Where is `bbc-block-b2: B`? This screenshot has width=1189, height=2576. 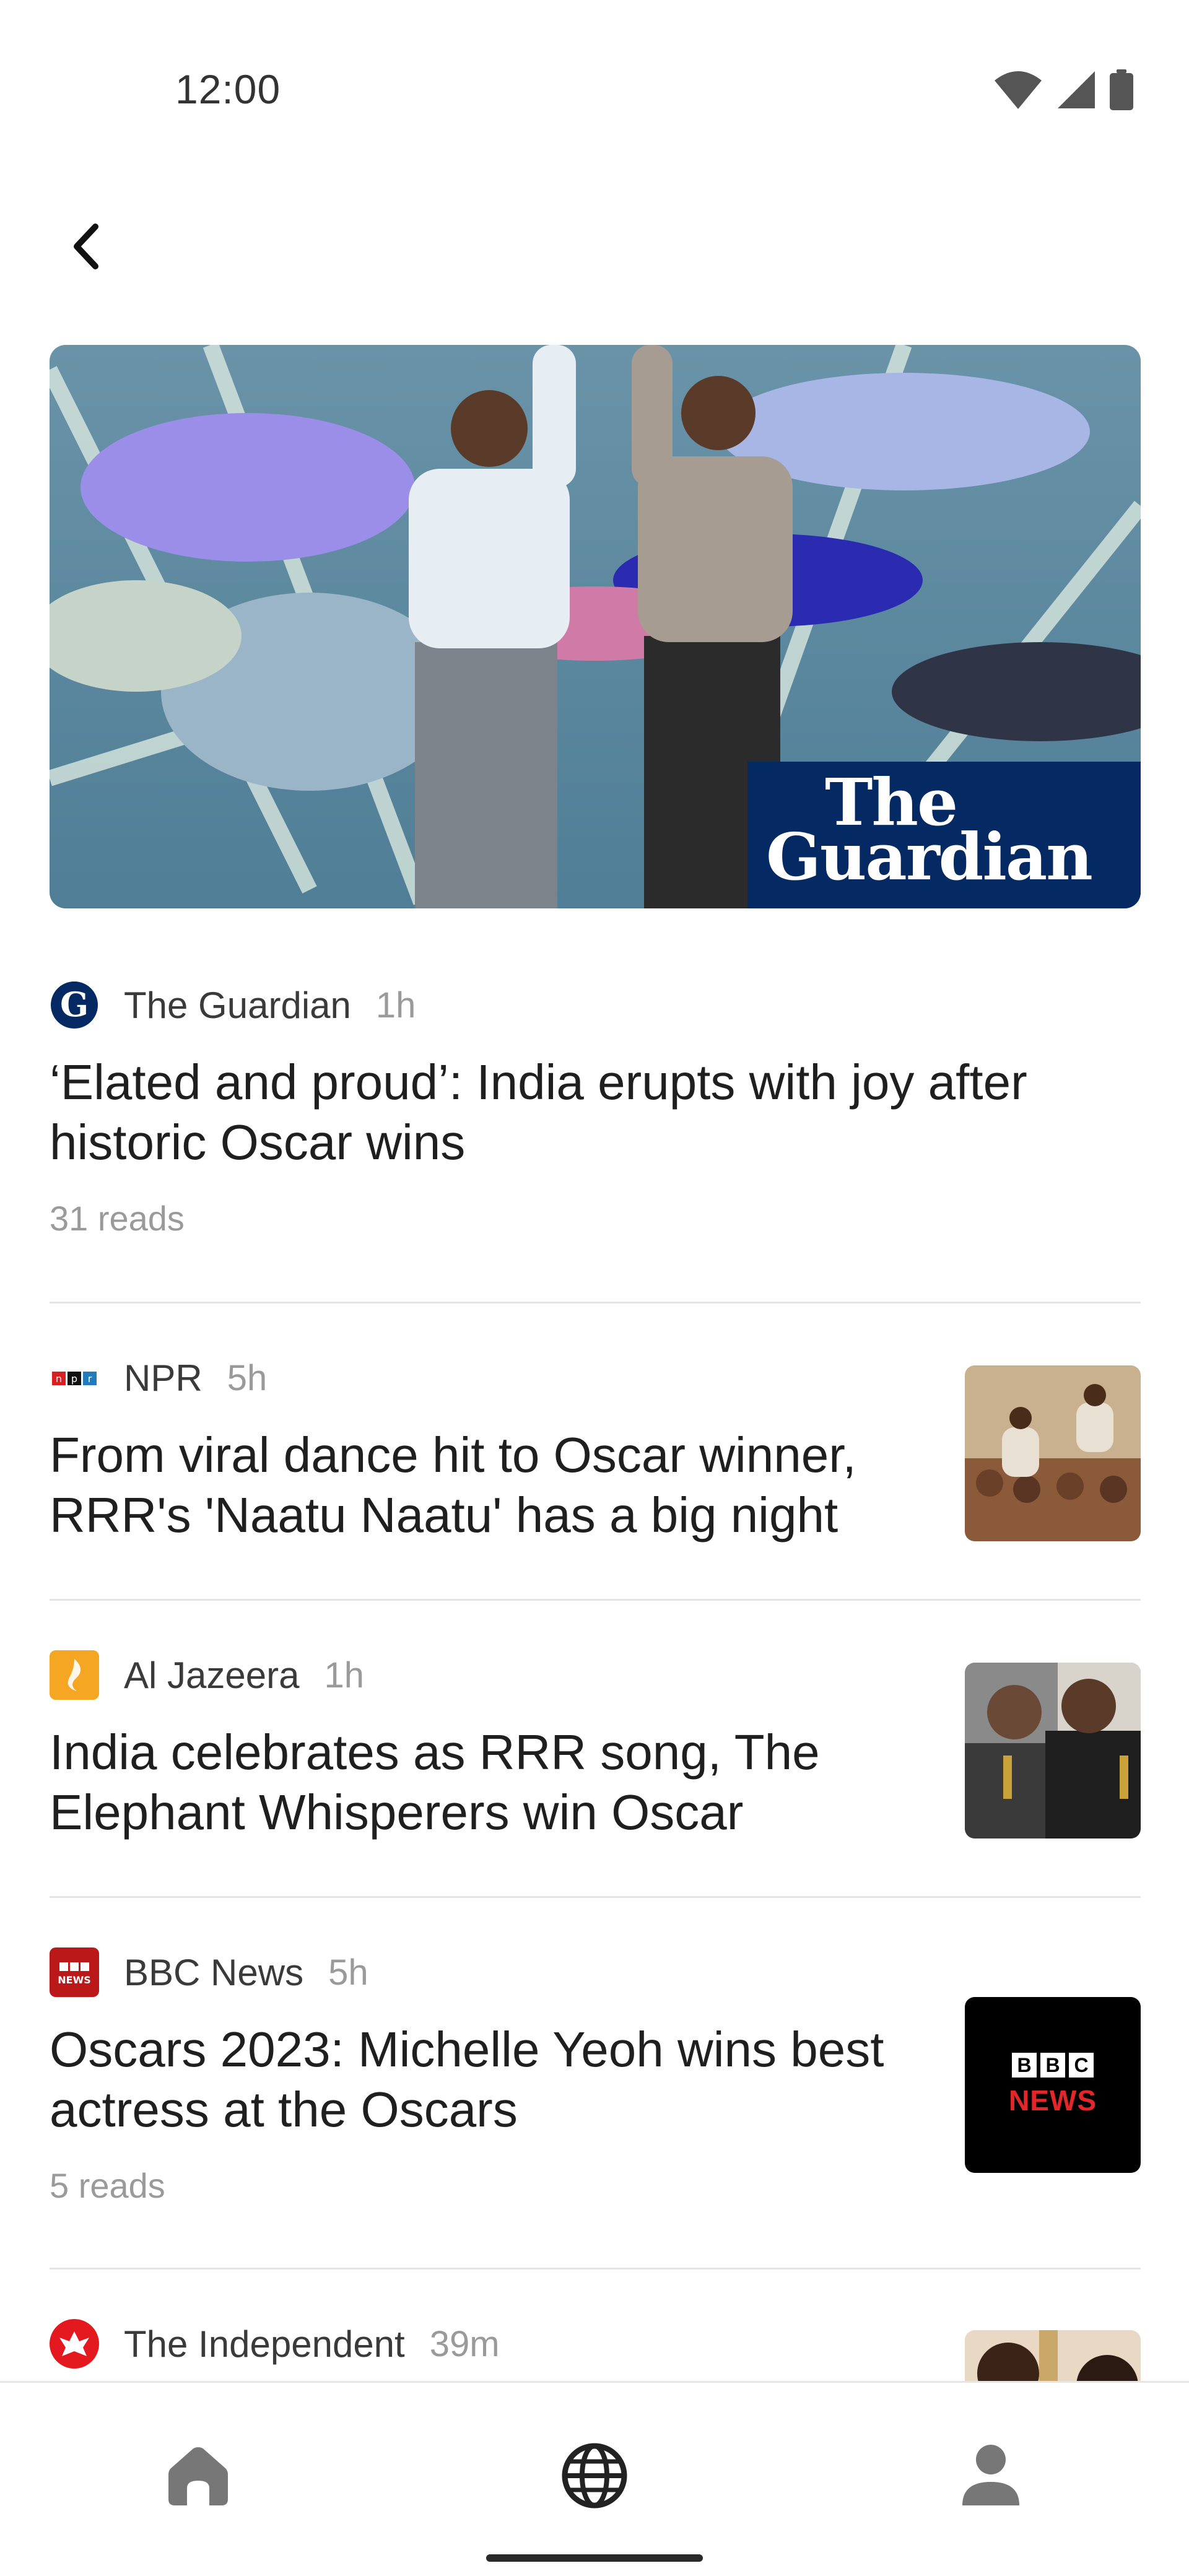 bbc-block-b2: B is located at coordinates (1052, 2065).